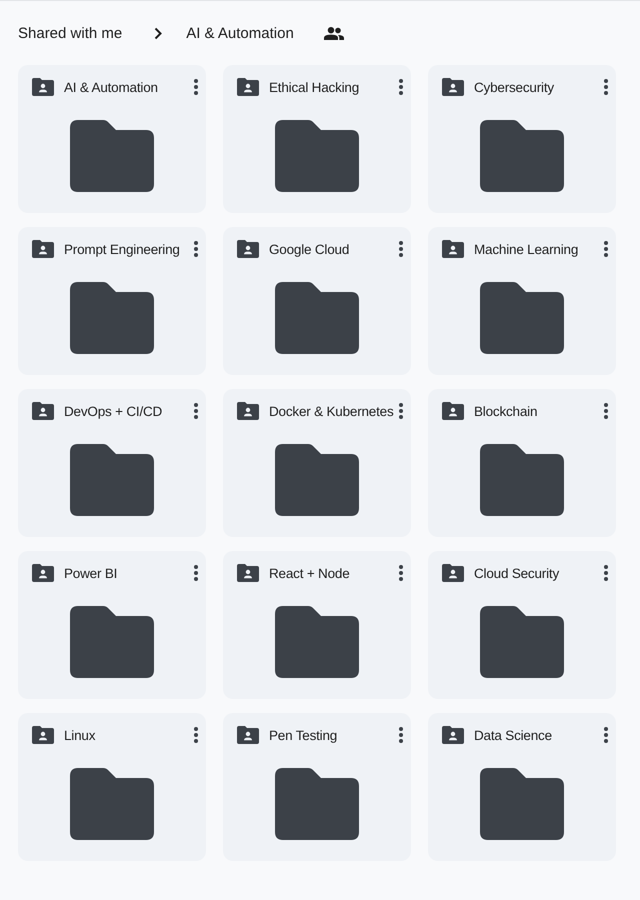 The height and width of the screenshot is (900, 640). I want to click on folder-name: Machine Learning, so click(527, 249).